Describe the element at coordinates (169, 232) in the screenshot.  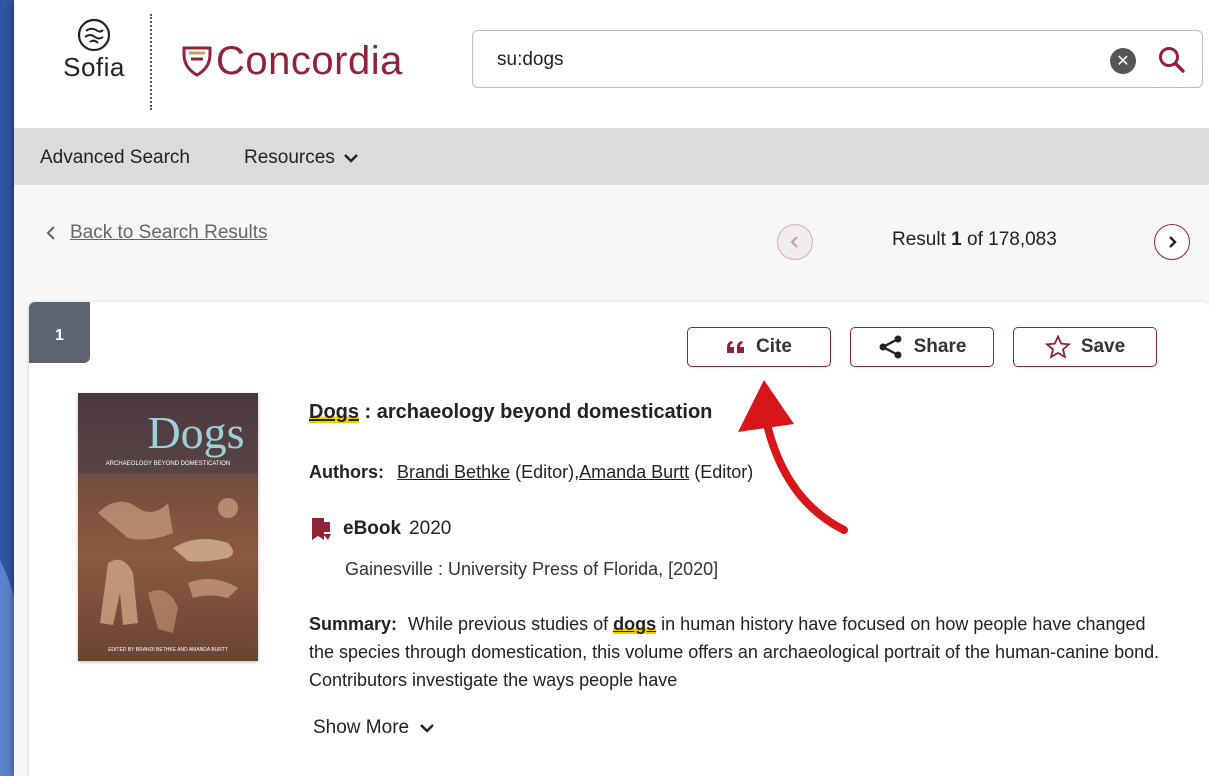
I see `back-link-label: Back to Search Results` at that location.